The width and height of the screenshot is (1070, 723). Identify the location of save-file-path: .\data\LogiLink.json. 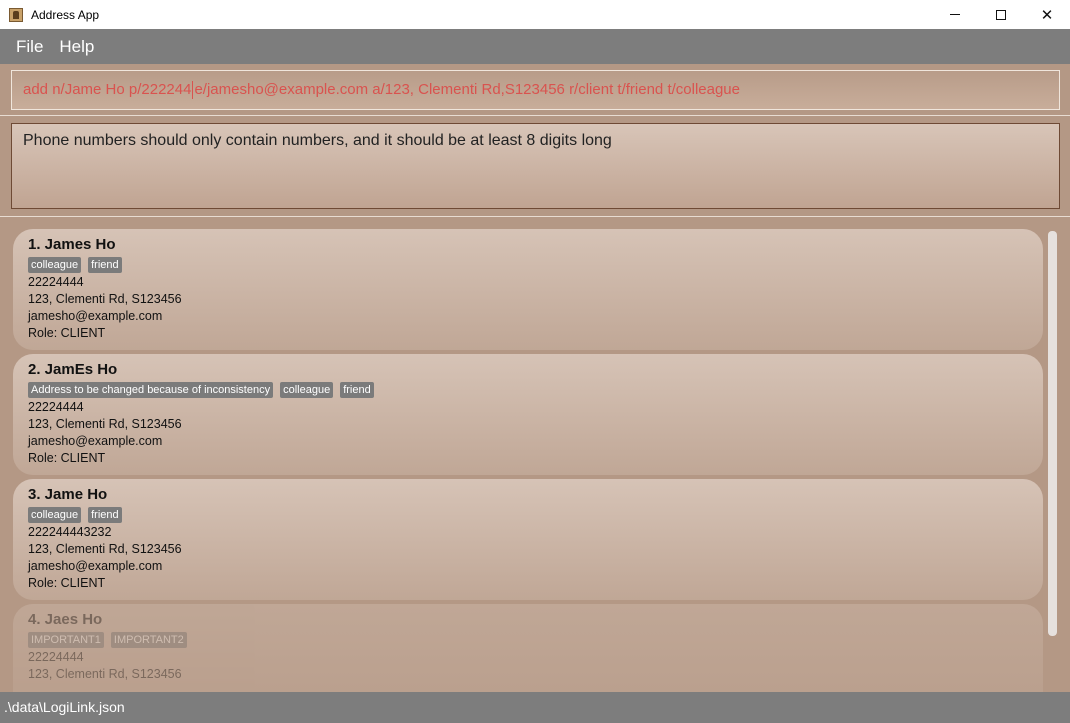
(64, 707).